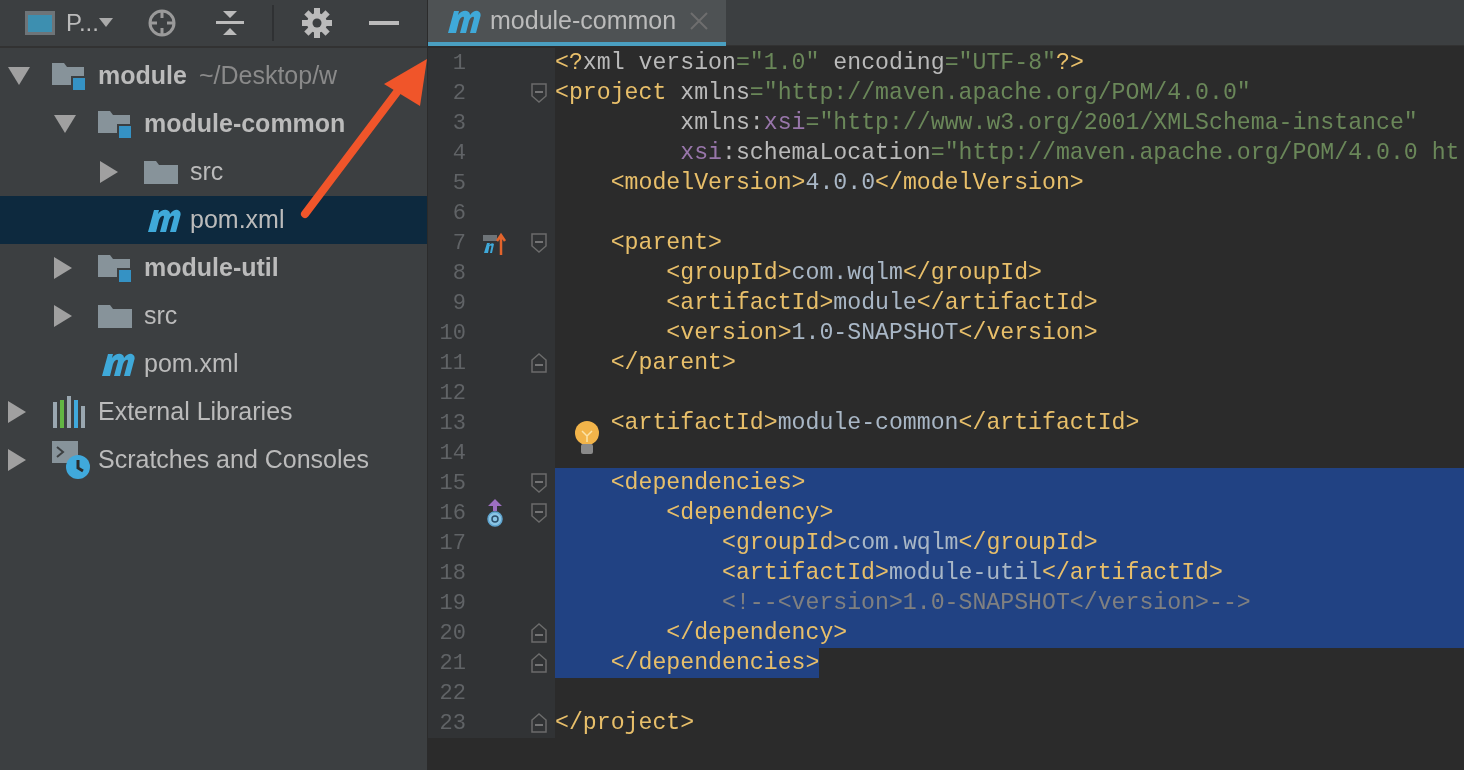  What do you see at coordinates (577, 23) in the screenshot?
I see `editor-tab: module-common` at bounding box center [577, 23].